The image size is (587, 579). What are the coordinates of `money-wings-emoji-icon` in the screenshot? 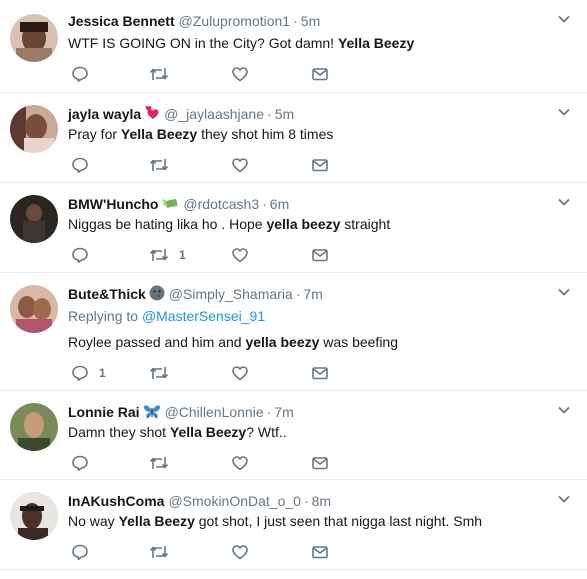 It's located at (170, 203).